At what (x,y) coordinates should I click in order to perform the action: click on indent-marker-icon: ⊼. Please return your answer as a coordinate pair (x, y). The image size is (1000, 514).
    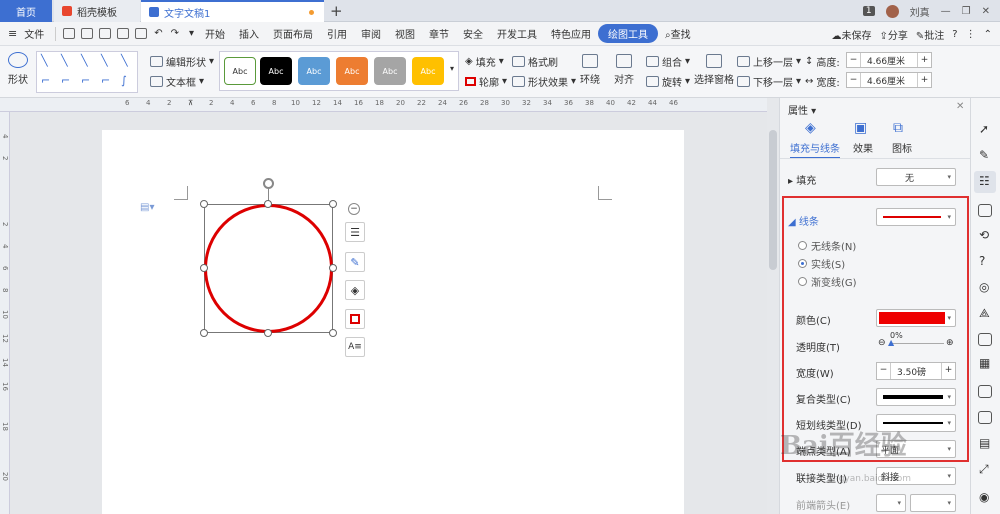
    Looking at the image, I should click on (190, 103).